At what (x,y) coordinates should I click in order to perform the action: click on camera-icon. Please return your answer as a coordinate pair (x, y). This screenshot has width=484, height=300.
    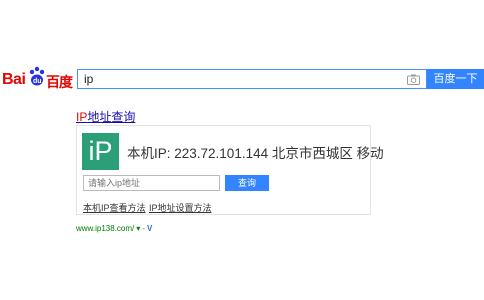
    Looking at the image, I should click on (413, 79).